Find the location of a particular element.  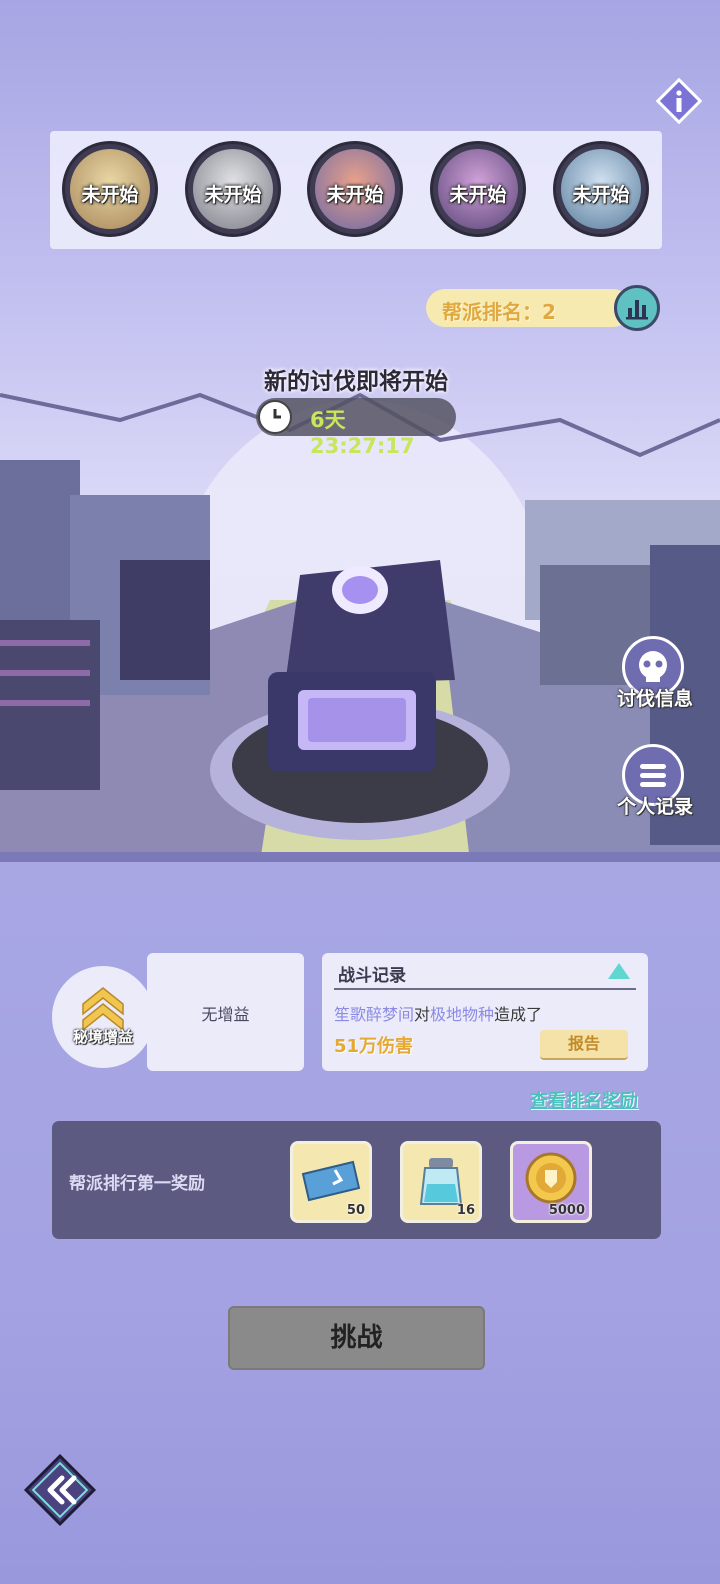

countdown-pill: 6天 23:27:17 is located at coordinates (356, 428).